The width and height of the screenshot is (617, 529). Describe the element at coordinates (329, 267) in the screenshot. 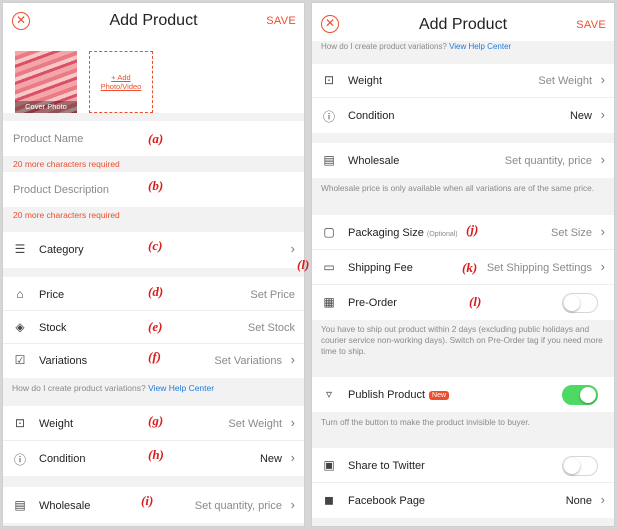

I see `truck-icon: ▭` at that location.